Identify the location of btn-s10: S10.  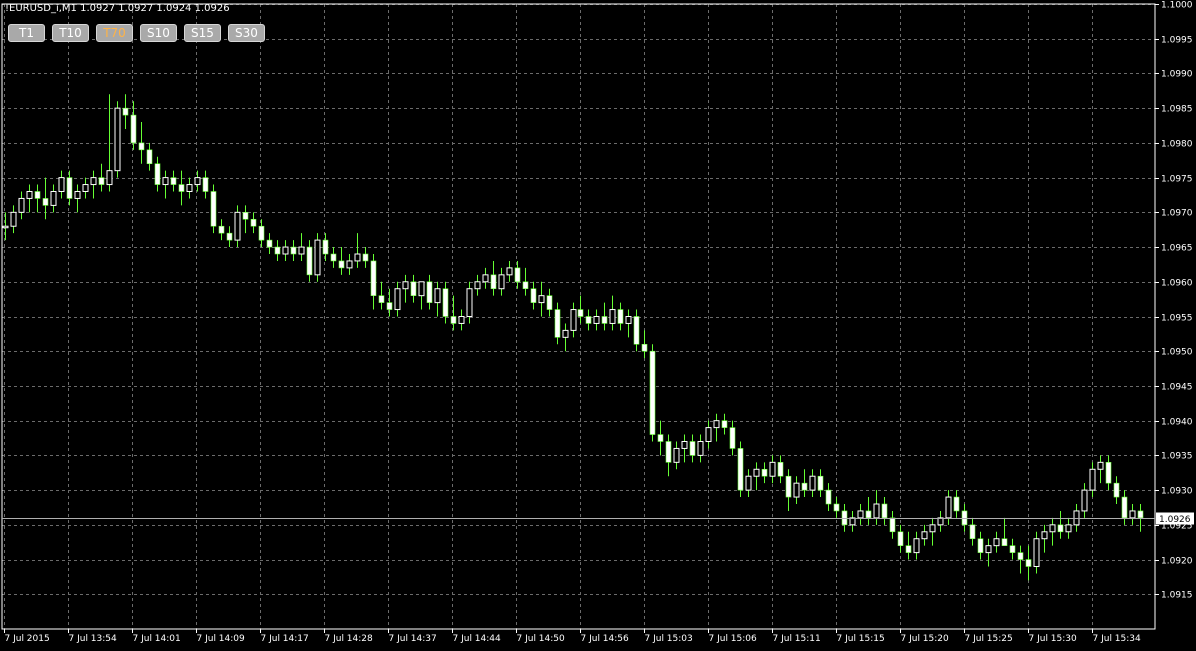
(158, 33).